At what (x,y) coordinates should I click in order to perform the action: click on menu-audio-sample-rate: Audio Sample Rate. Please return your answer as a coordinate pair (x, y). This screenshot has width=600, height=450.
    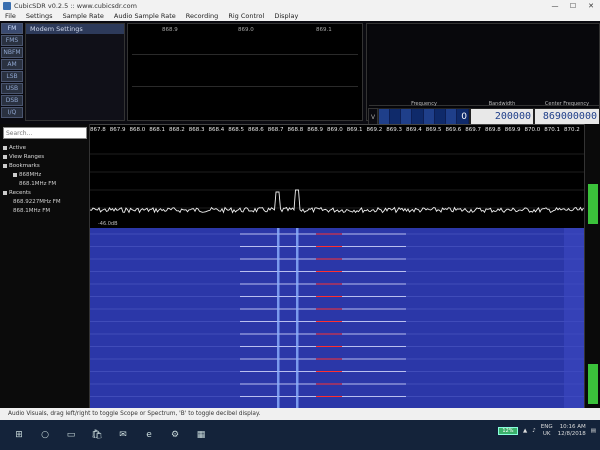
    Looking at the image, I should click on (145, 16).